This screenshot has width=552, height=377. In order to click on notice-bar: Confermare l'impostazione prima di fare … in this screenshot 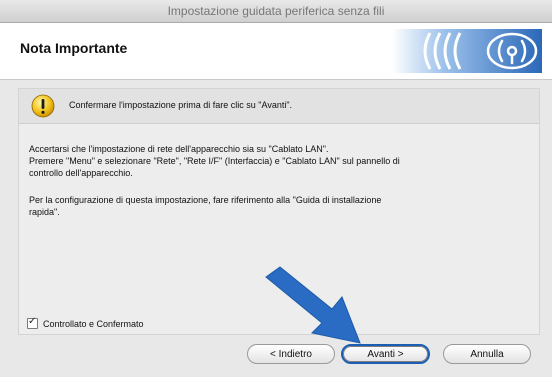, I will do `click(279, 106)`.